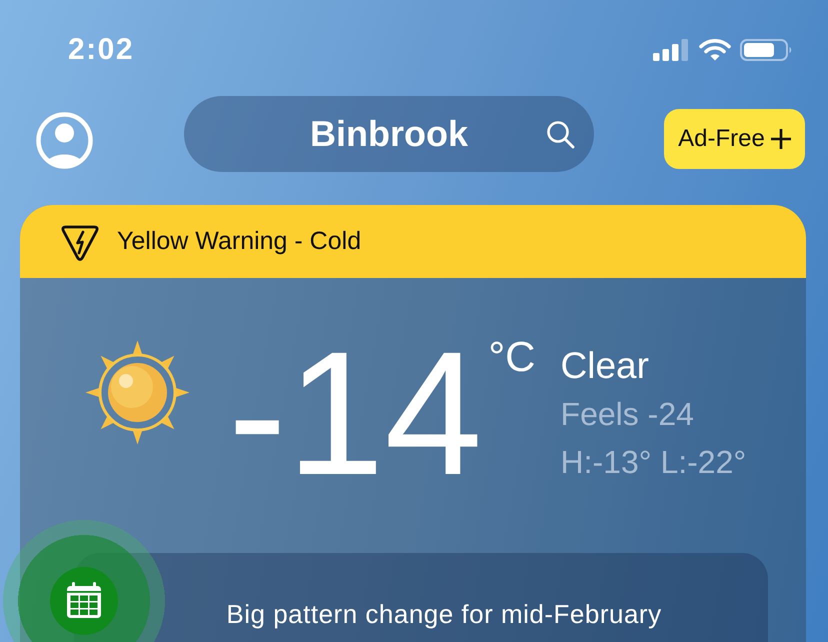 This screenshot has width=828, height=642. Describe the element at coordinates (137, 392) in the screenshot. I see `sun-icon` at that location.